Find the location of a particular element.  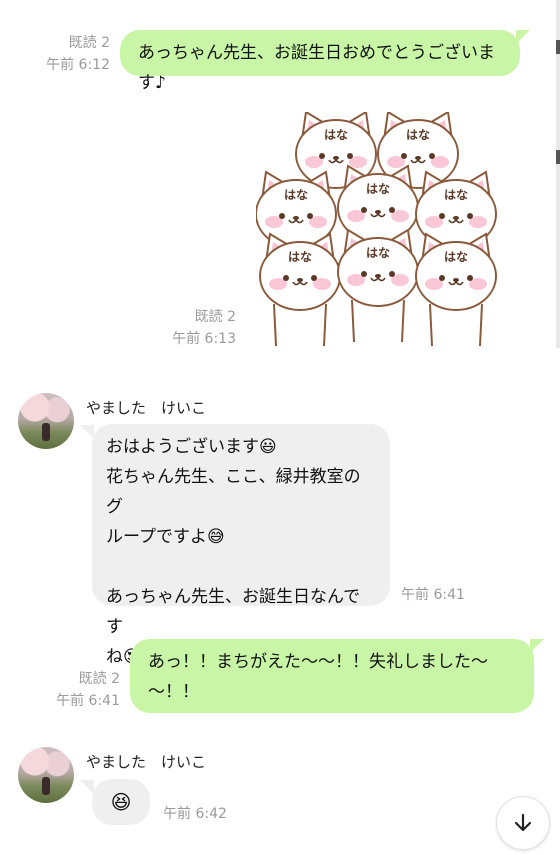

message-meta: 既読 2 午前 6:13 is located at coordinates (193, 328).